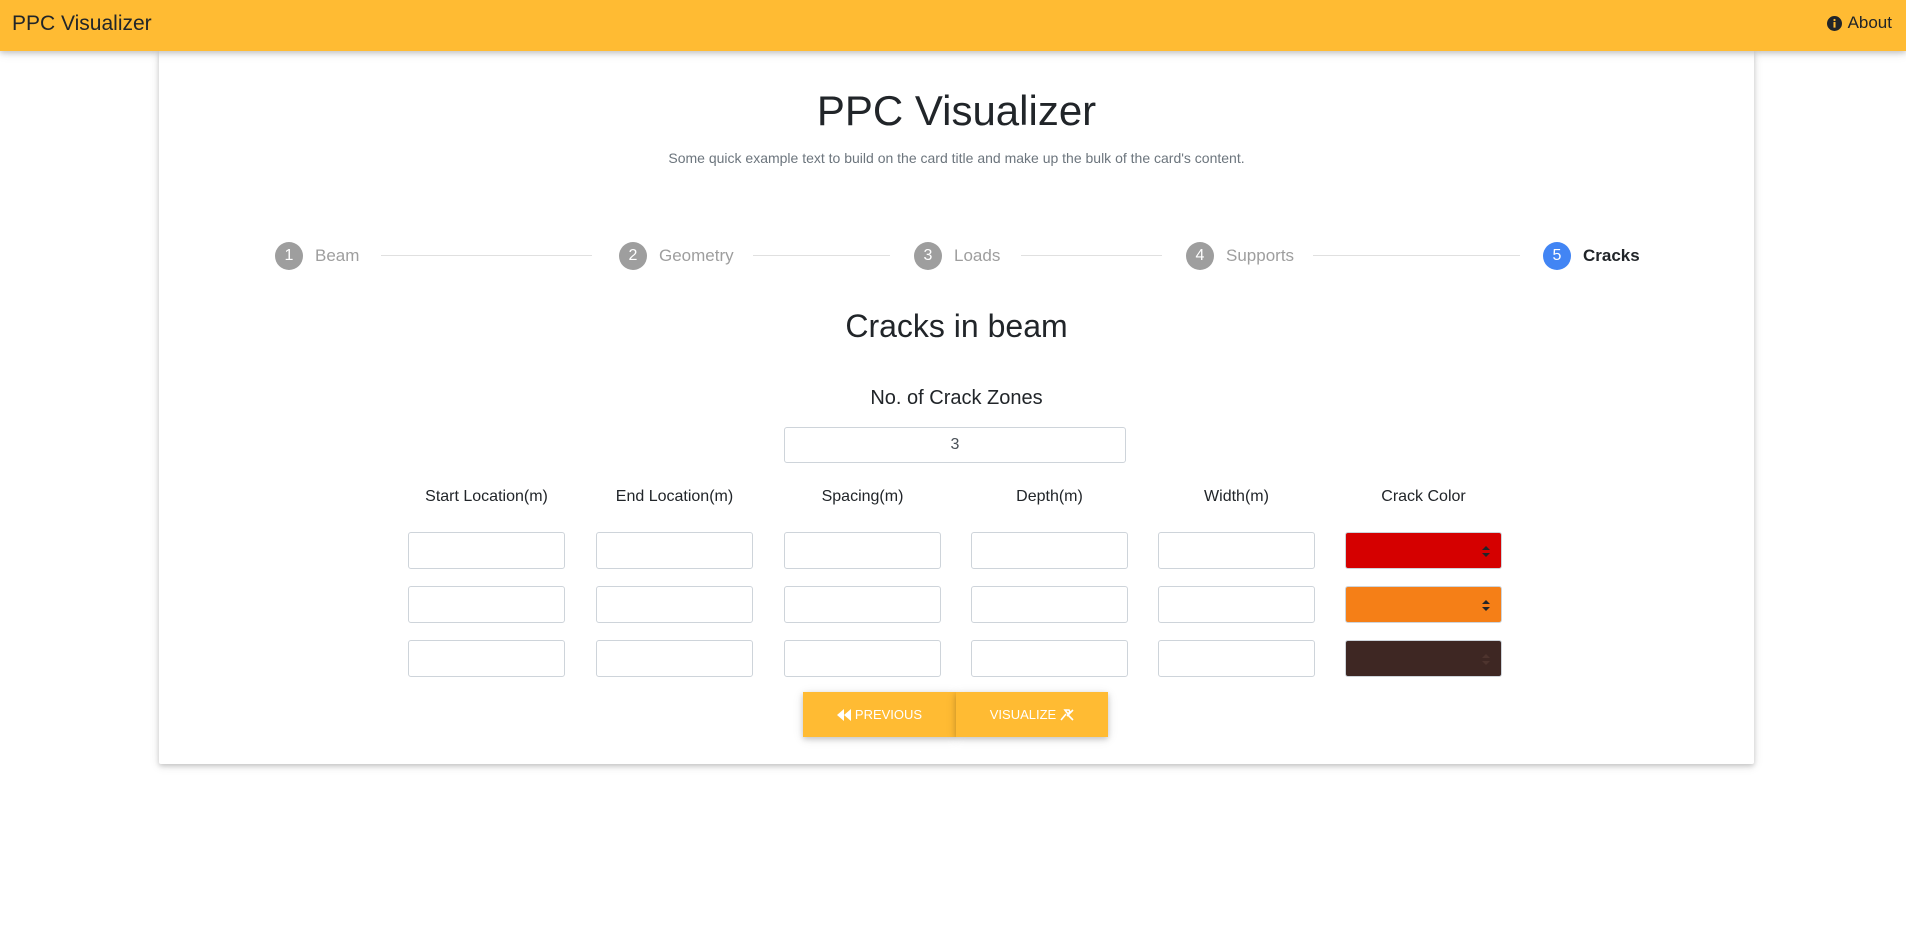  What do you see at coordinates (633, 256) in the screenshot?
I see `step-number: 2` at bounding box center [633, 256].